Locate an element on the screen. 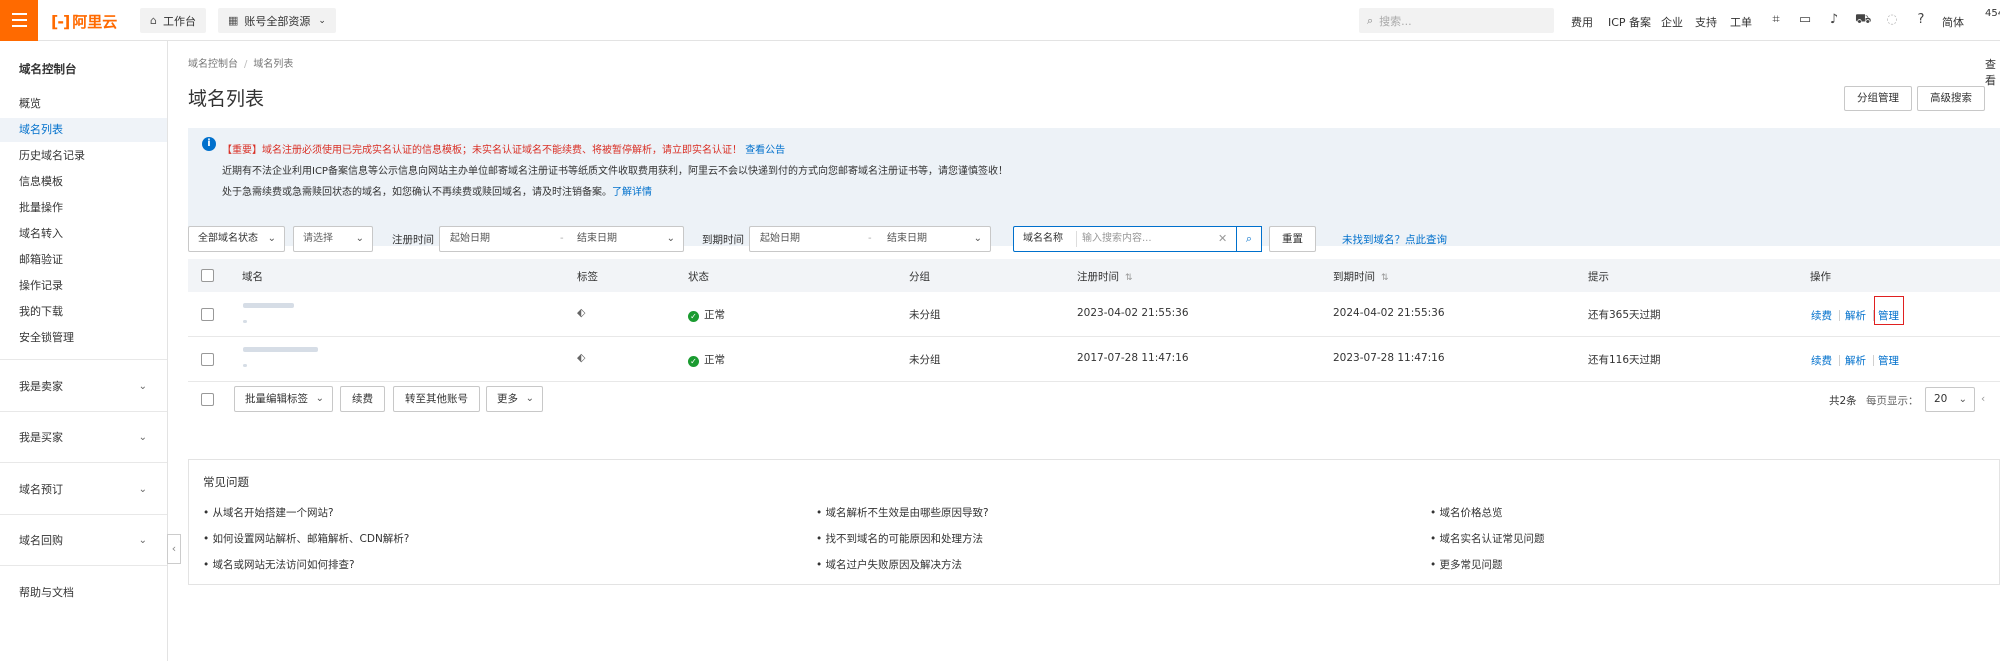 This screenshot has width=2000, height=661. col-expire-time: 到期时间 ⇅ is located at coordinates (1361, 276).